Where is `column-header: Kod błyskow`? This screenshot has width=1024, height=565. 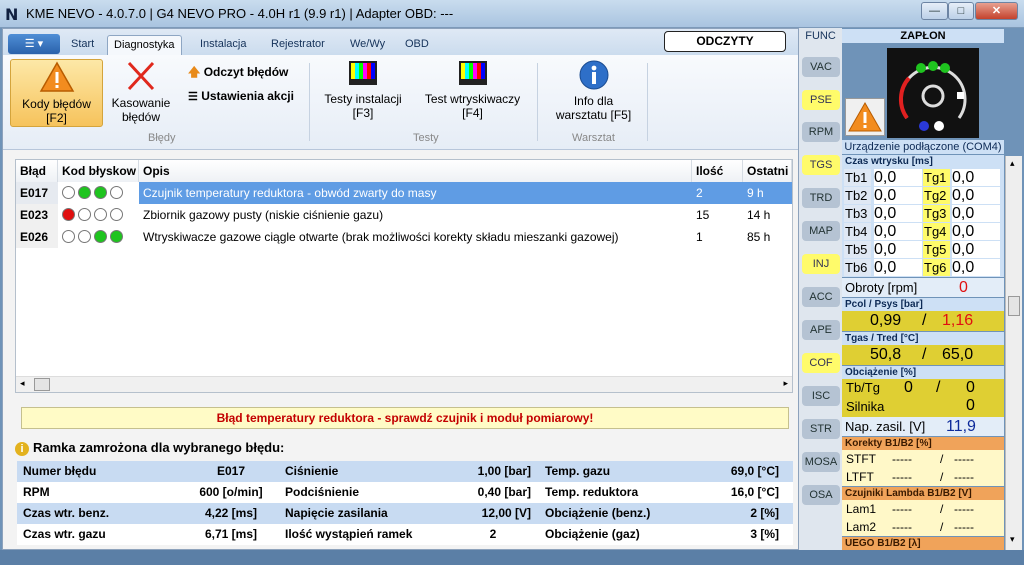
column-header: Kod błyskow is located at coordinates (98, 171).